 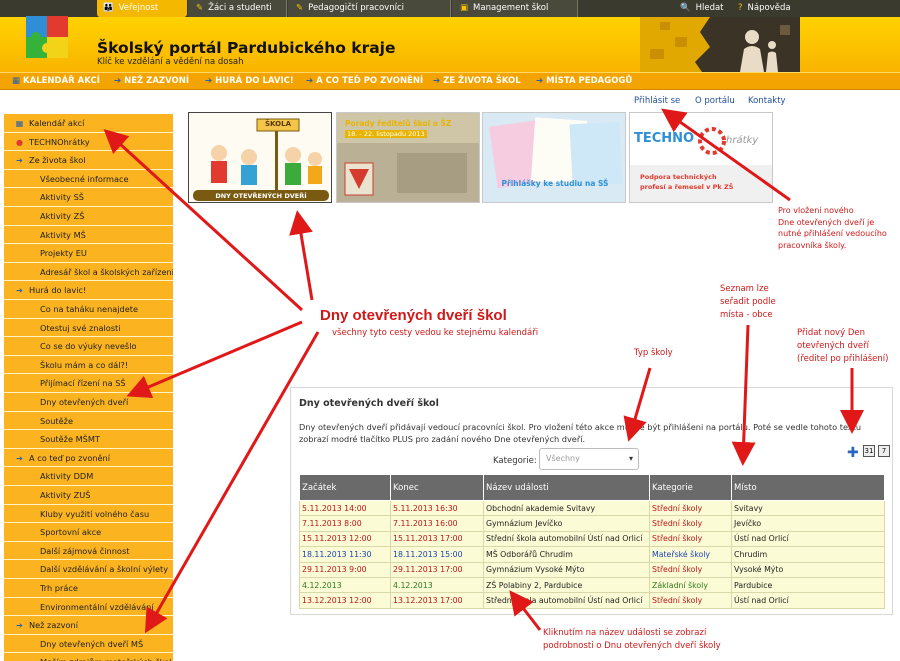 What do you see at coordinates (63, 234) in the screenshot?
I see `sidebar-item-label: Aktivity MŠ` at bounding box center [63, 234].